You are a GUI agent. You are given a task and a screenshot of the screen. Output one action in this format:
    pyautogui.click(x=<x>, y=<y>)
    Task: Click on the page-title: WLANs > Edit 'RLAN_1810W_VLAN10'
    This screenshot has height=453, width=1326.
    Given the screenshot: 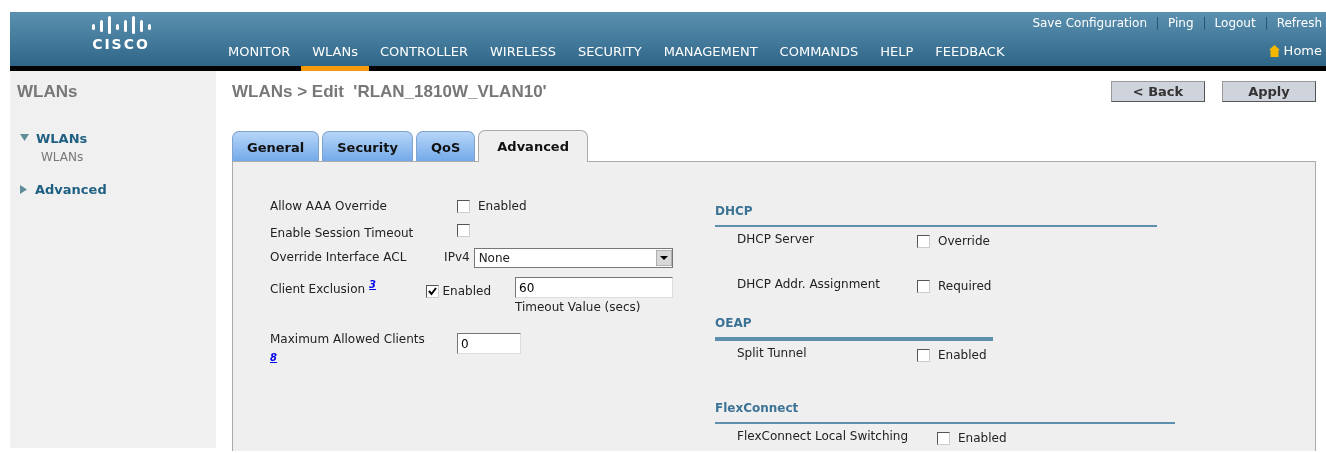 What is the action you would take?
    pyautogui.click(x=390, y=92)
    